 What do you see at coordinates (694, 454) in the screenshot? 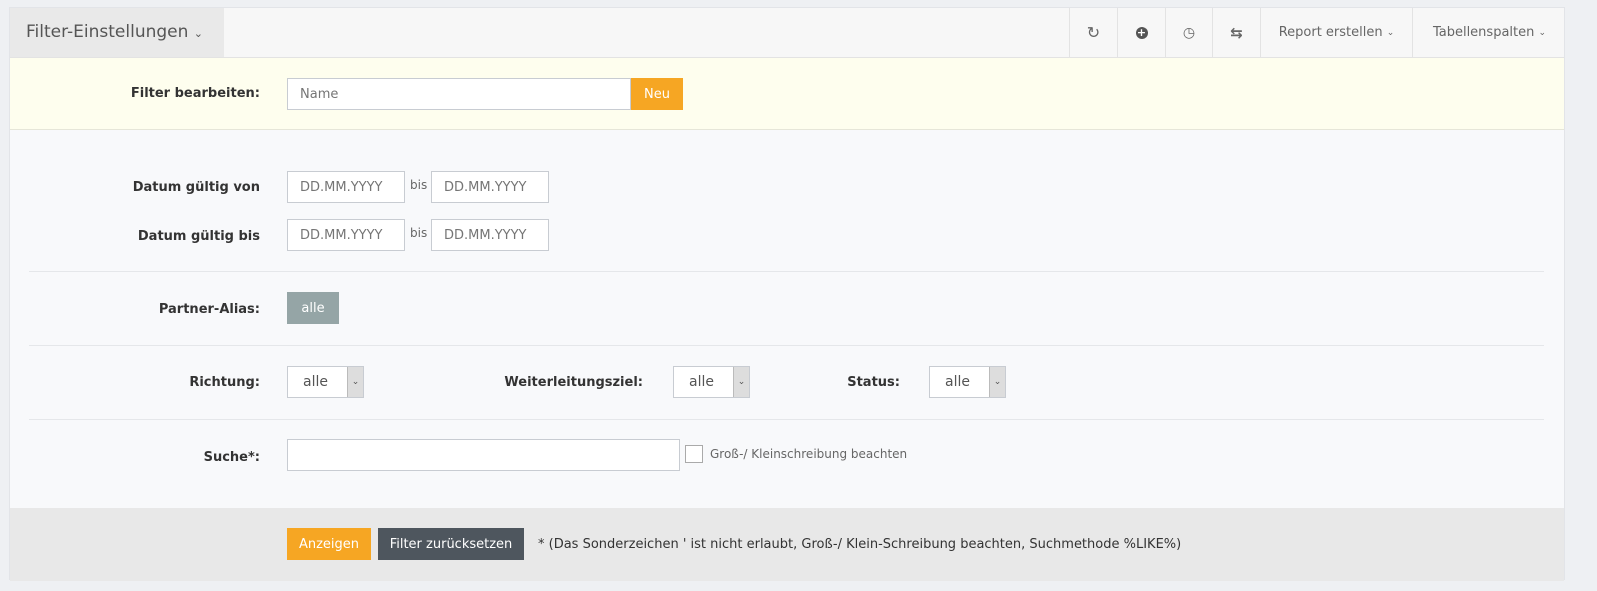
I see `case-sensitive-checkbox` at bounding box center [694, 454].